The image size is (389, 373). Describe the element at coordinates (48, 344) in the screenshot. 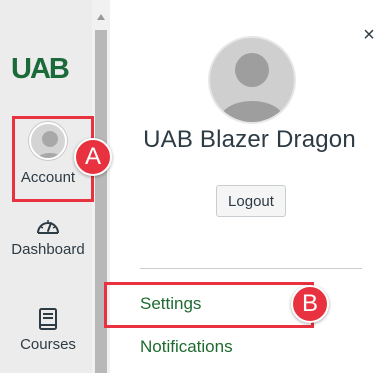

I see `nav-item-label: Courses` at that location.